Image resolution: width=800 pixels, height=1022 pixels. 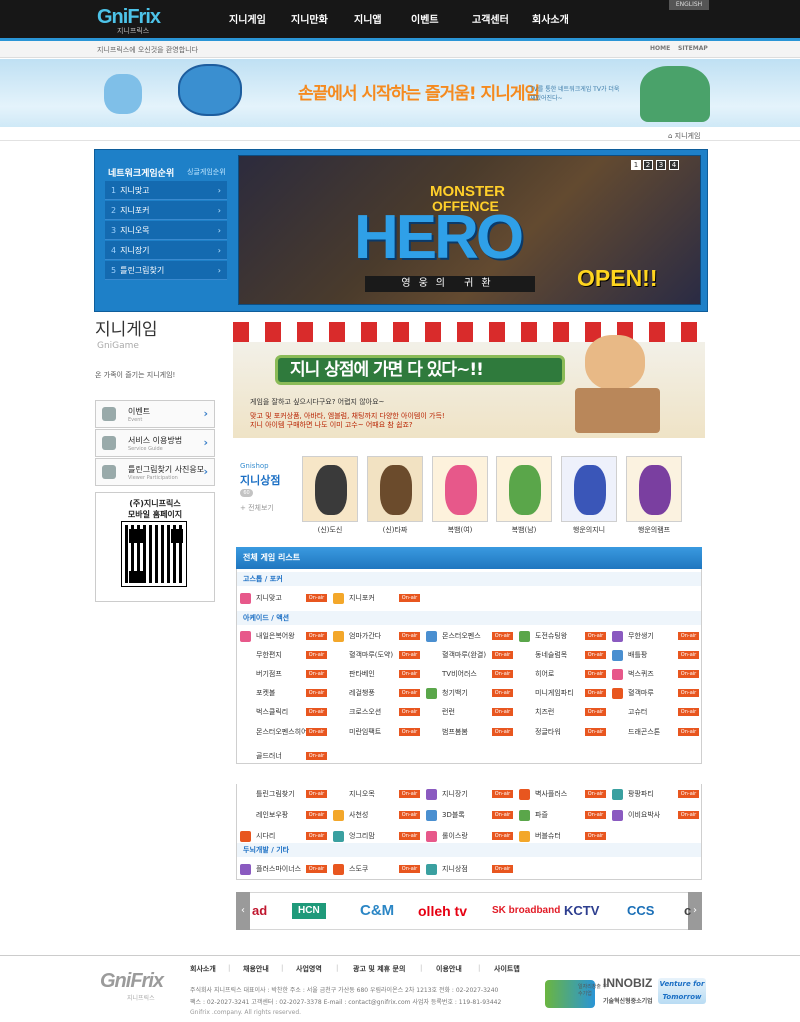 I want to click on game-item: 엄마가간다 On-air, so click(x=377, y=636).